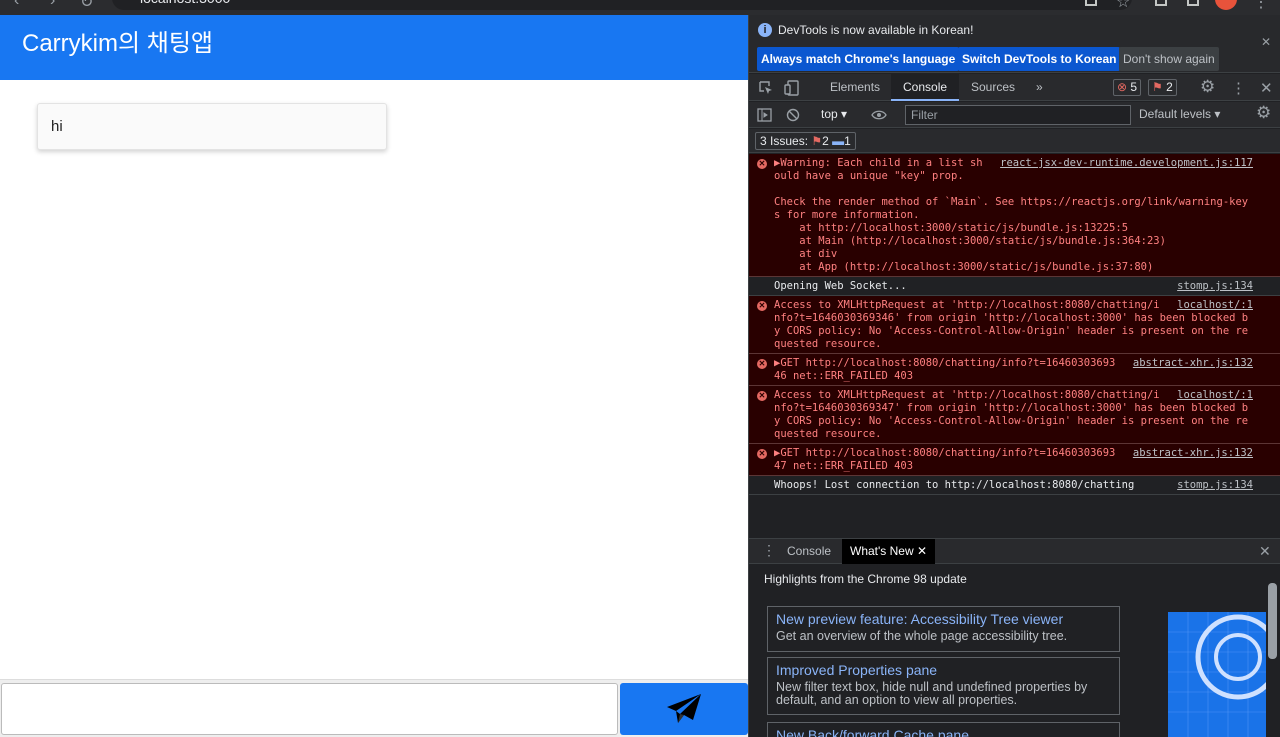  Describe the element at coordinates (765, 30) in the screenshot. I see `info-icon: i` at that location.